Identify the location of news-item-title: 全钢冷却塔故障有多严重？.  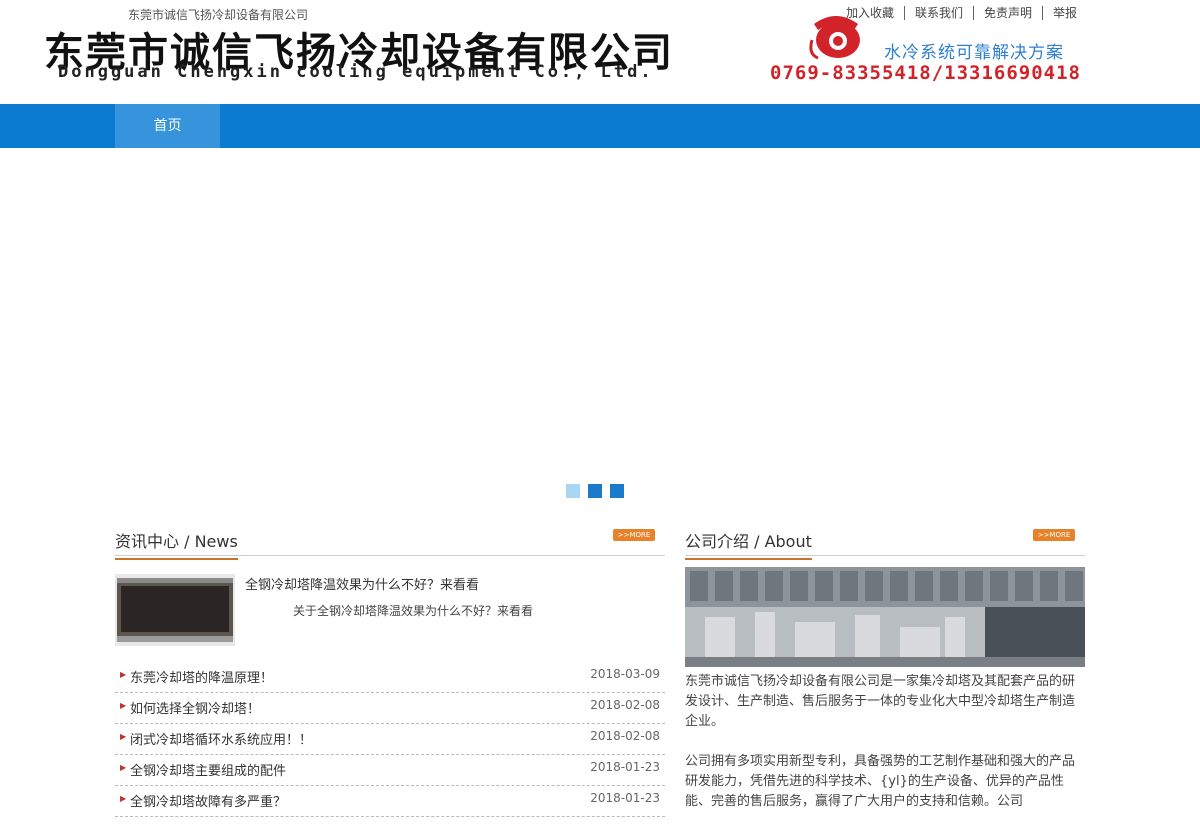
(208, 800).